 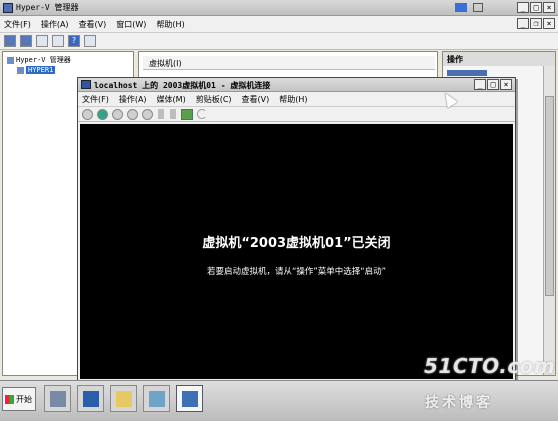 I want to click on close-button: ×, so click(x=549, y=7).